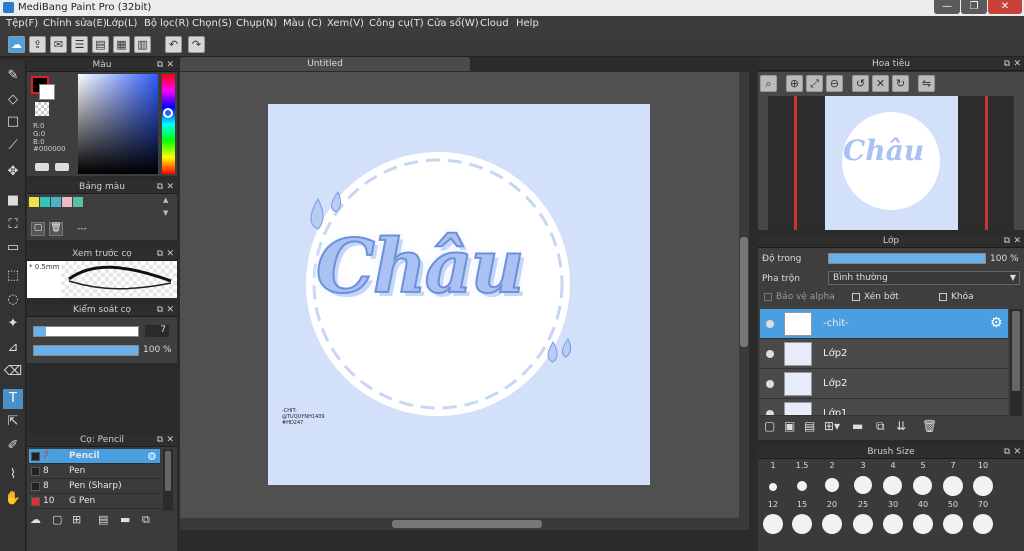  Describe the element at coordinates (13, 225) in the screenshot. I see `bucket-tool-icon: ⛶` at that location.